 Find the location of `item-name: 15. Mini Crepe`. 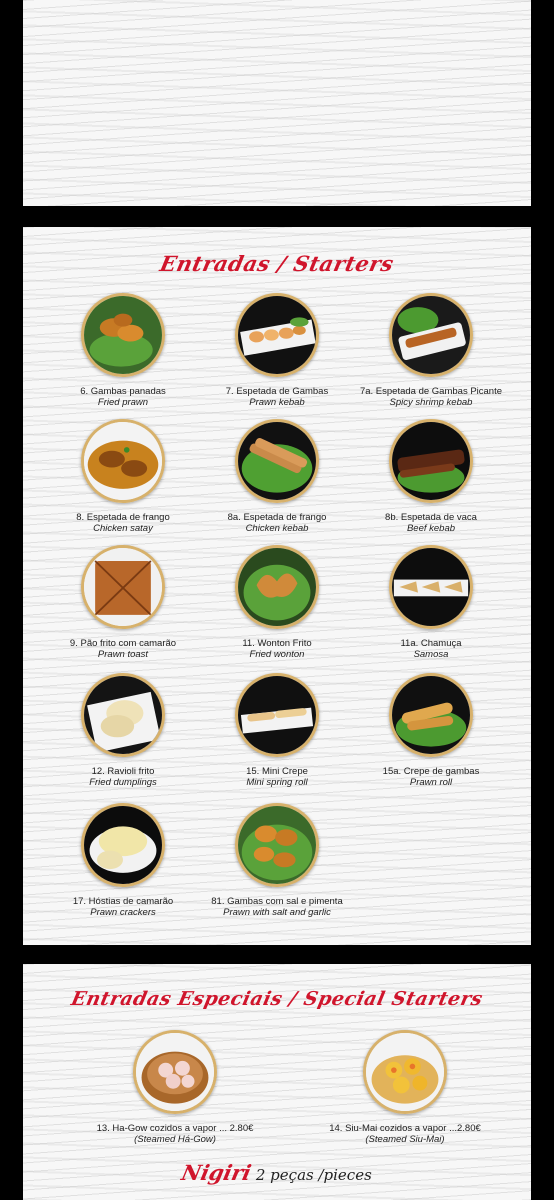

item-name: 15. Mini Crepe is located at coordinates (277, 771).